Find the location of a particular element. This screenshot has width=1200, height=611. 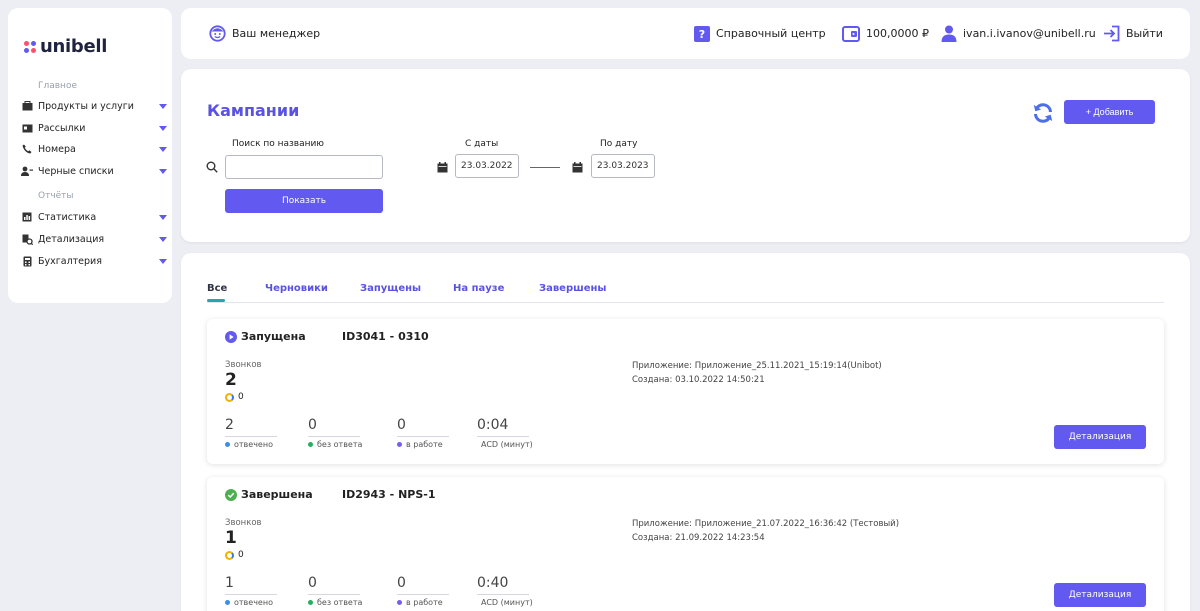

logo: unibell is located at coordinates (65, 46).